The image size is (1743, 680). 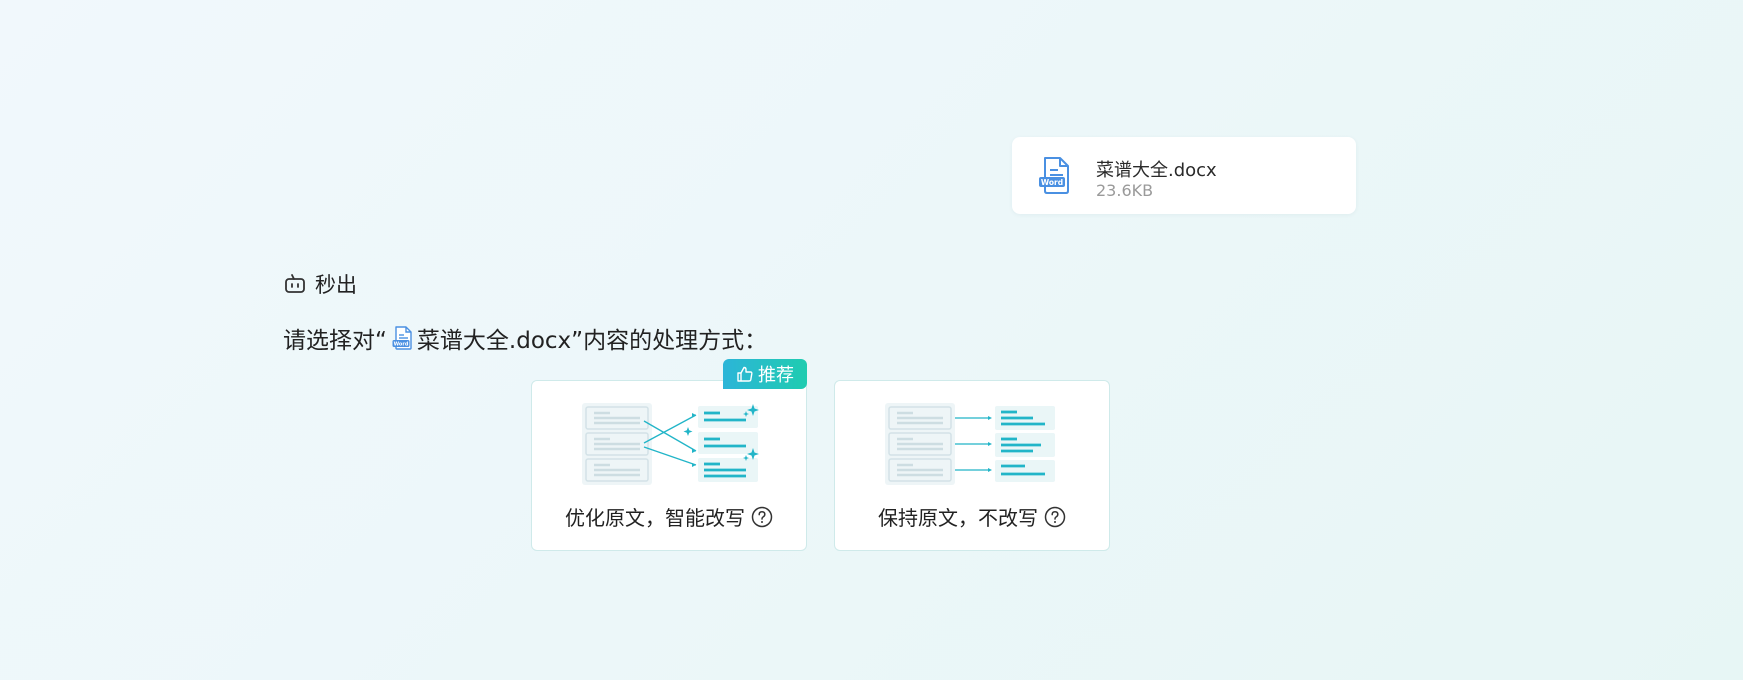 I want to click on badge-label: 推荐, so click(x=776, y=375).